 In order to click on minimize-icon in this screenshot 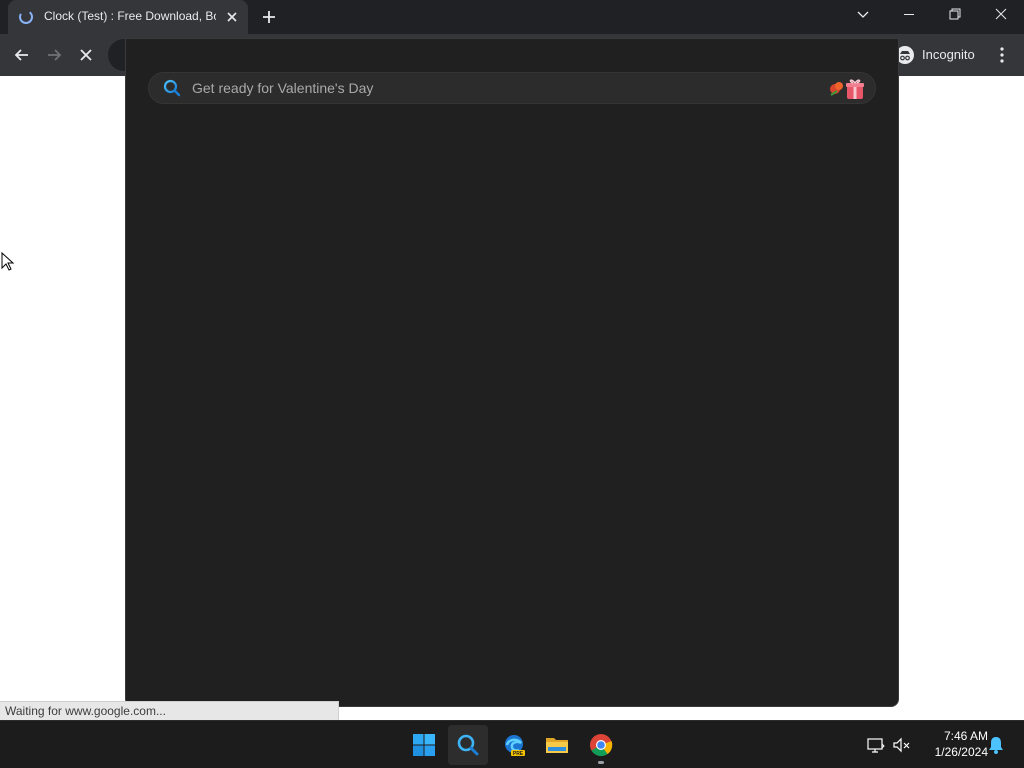, I will do `click(909, 15)`.